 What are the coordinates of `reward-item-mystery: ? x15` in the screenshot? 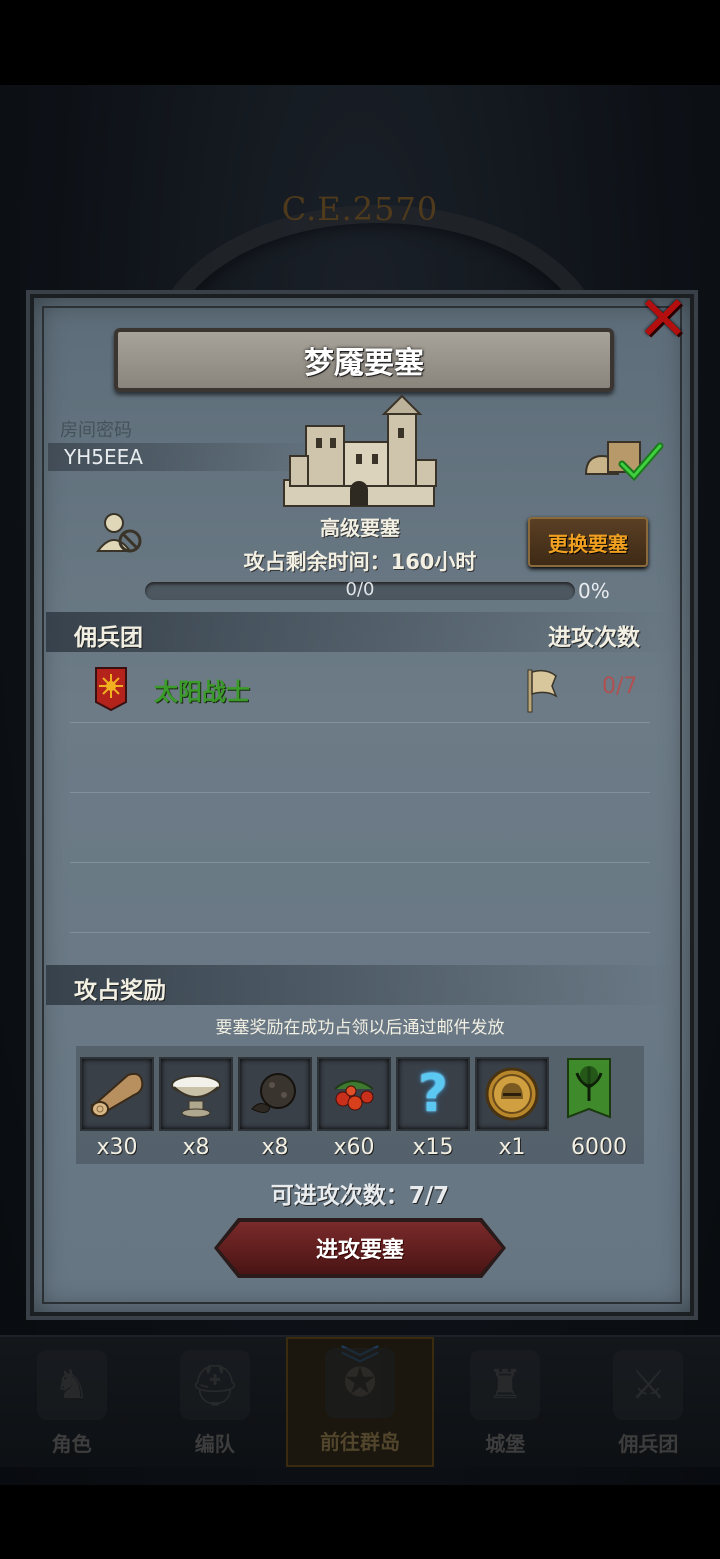 It's located at (433, 1108).